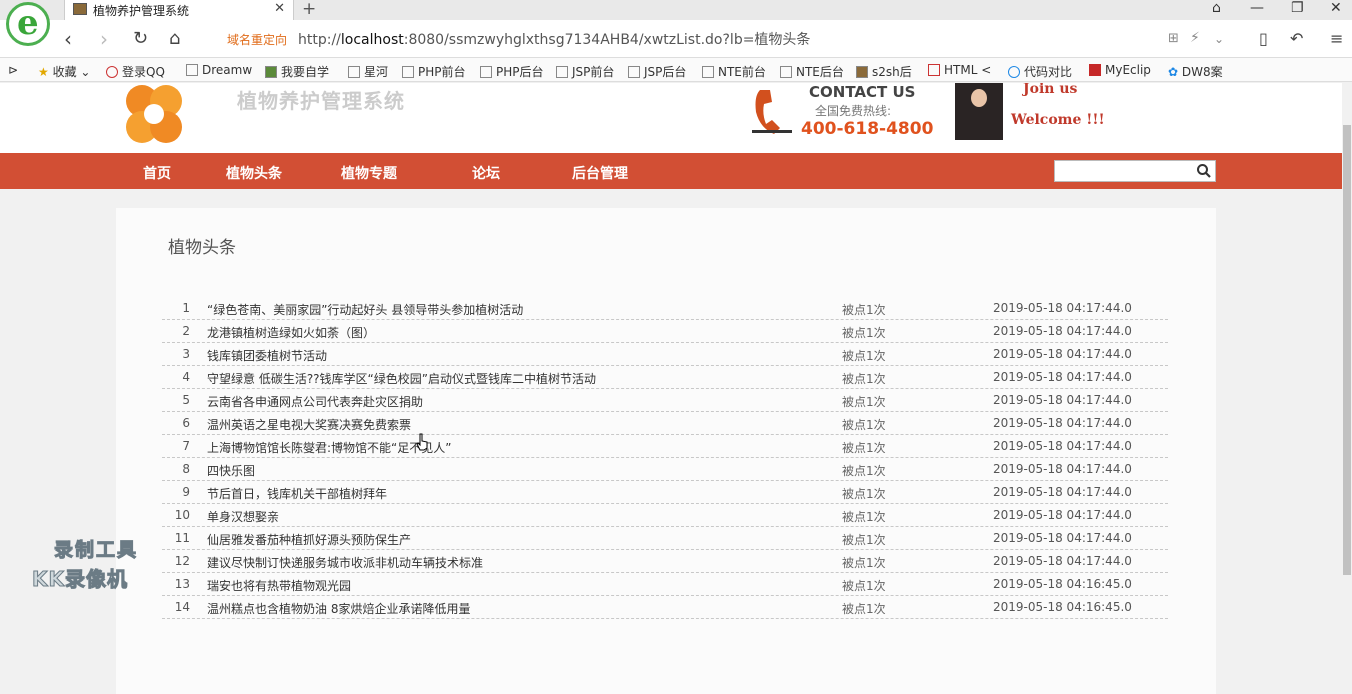 The width and height of the screenshot is (1352, 694). I want to click on home-icon: ⌂, so click(174, 38).